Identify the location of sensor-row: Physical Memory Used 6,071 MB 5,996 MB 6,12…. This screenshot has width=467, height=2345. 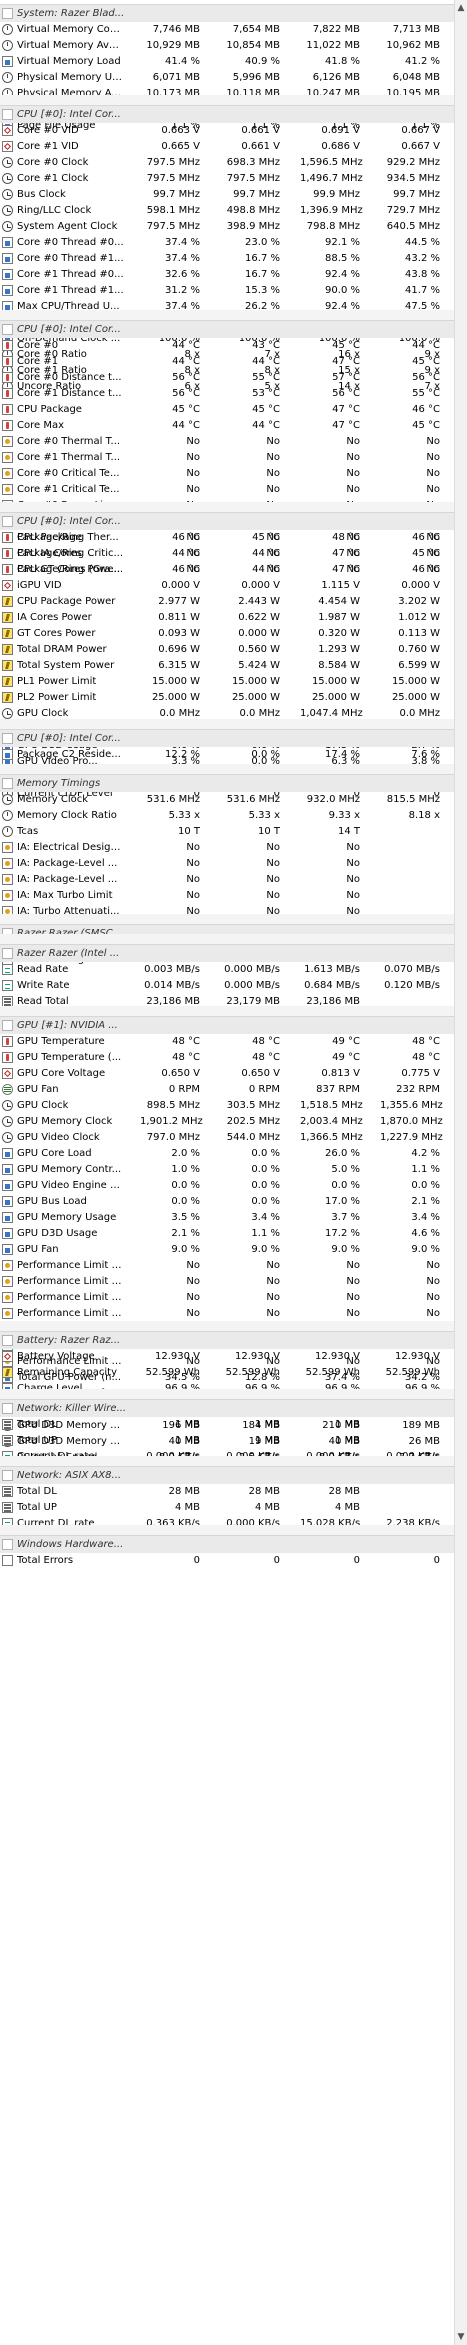
(227, 78).